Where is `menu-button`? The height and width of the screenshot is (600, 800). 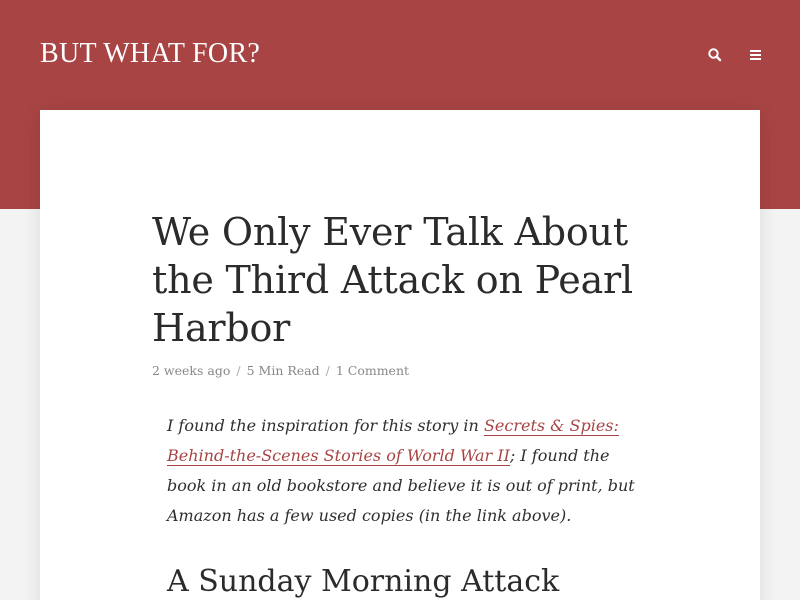 menu-button is located at coordinates (756, 55).